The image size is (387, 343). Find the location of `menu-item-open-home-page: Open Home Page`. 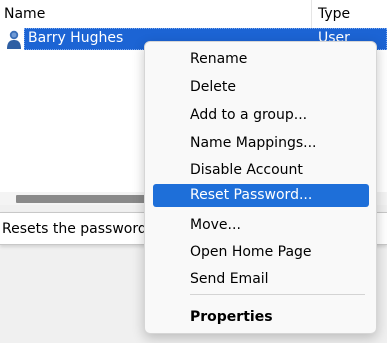

menu-item-open-home-page: Open Home Page is located at coordinates (261, 252).